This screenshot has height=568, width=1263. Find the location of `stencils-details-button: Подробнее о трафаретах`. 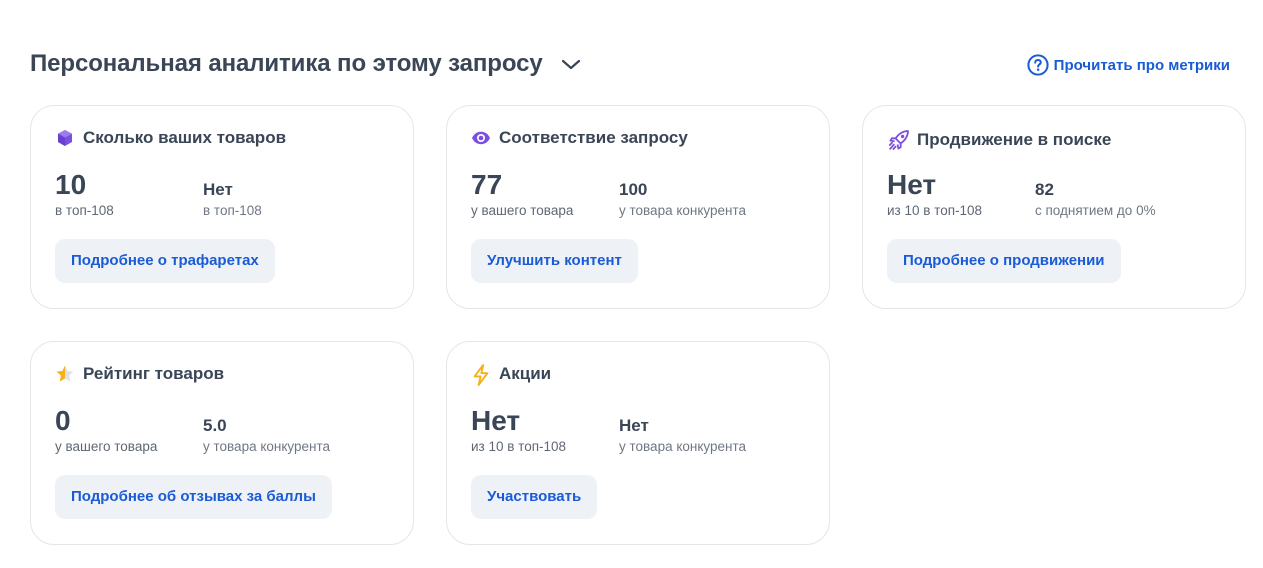

stencils-details-button: Подробнее о трафаретах is located at coordinates (165, 261).